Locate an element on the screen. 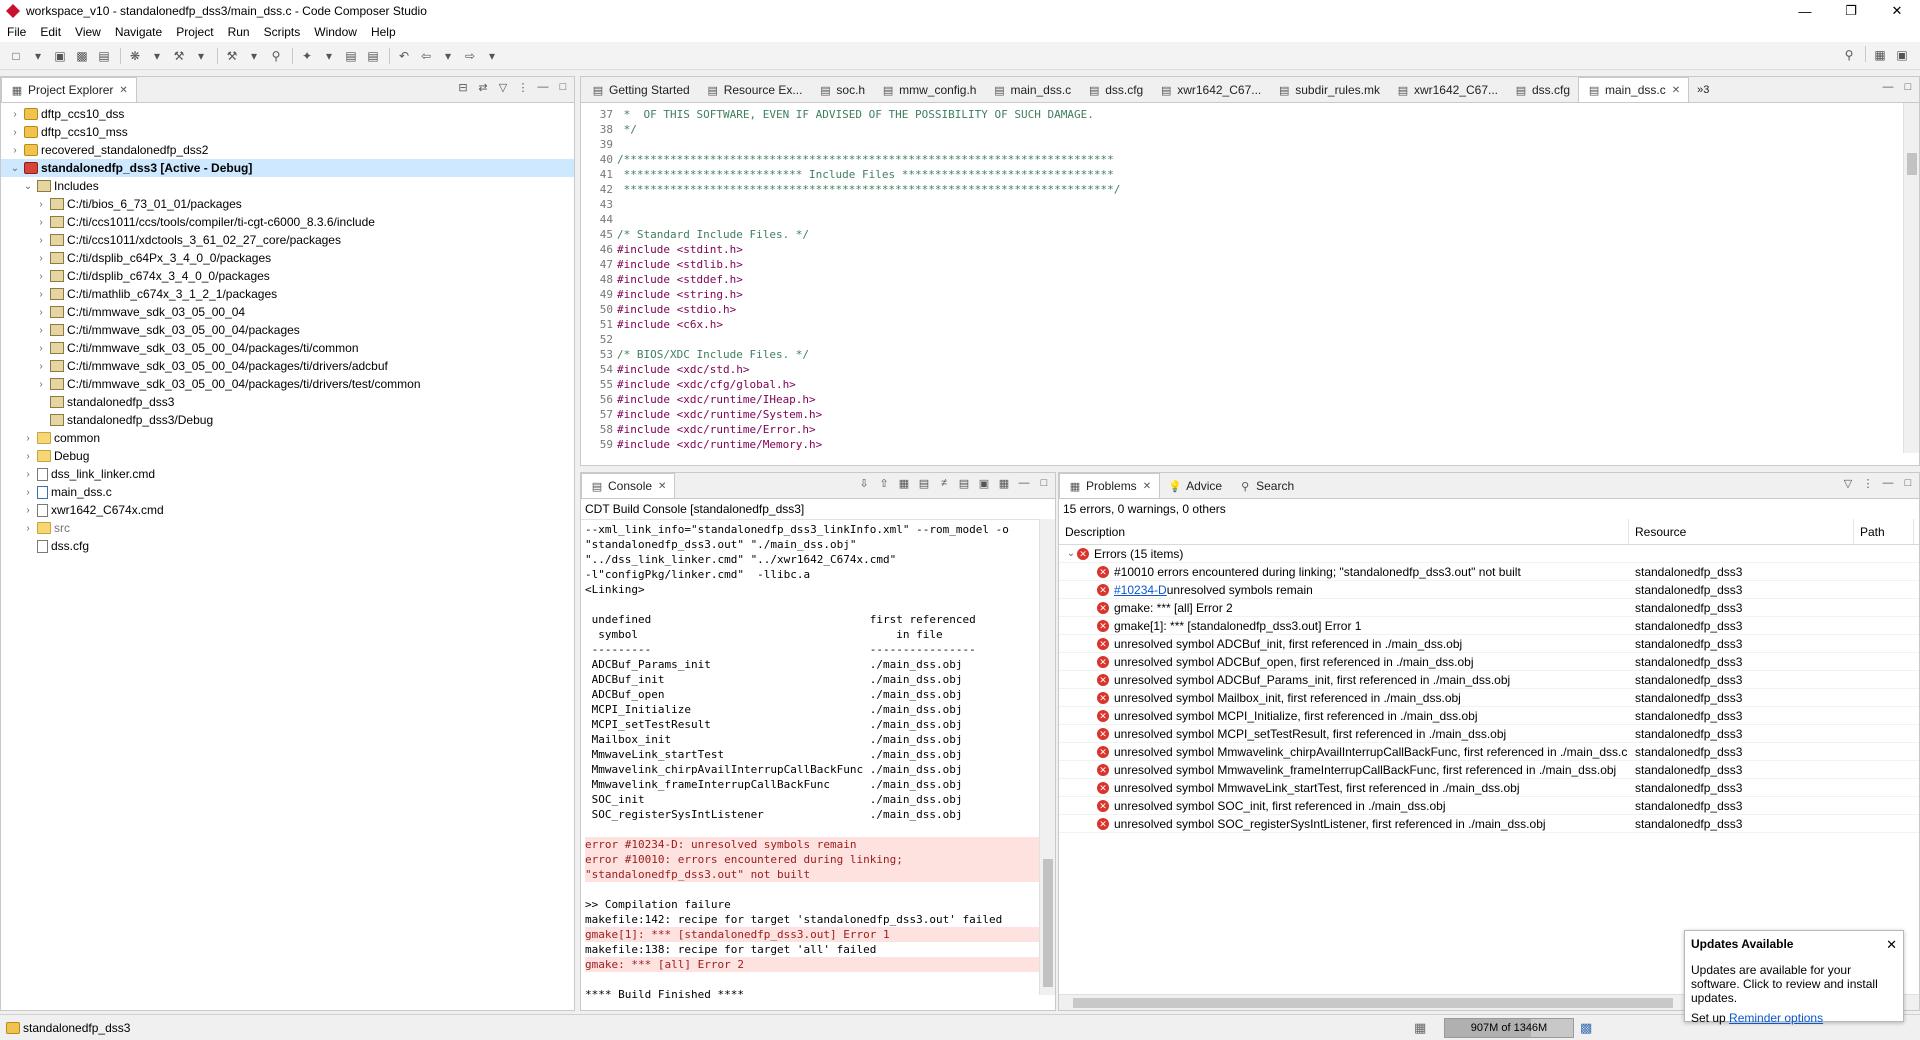 This screenshot has width=1920, height=1040. hammer-icon: ⚒ is located at coordinates (232, 56).